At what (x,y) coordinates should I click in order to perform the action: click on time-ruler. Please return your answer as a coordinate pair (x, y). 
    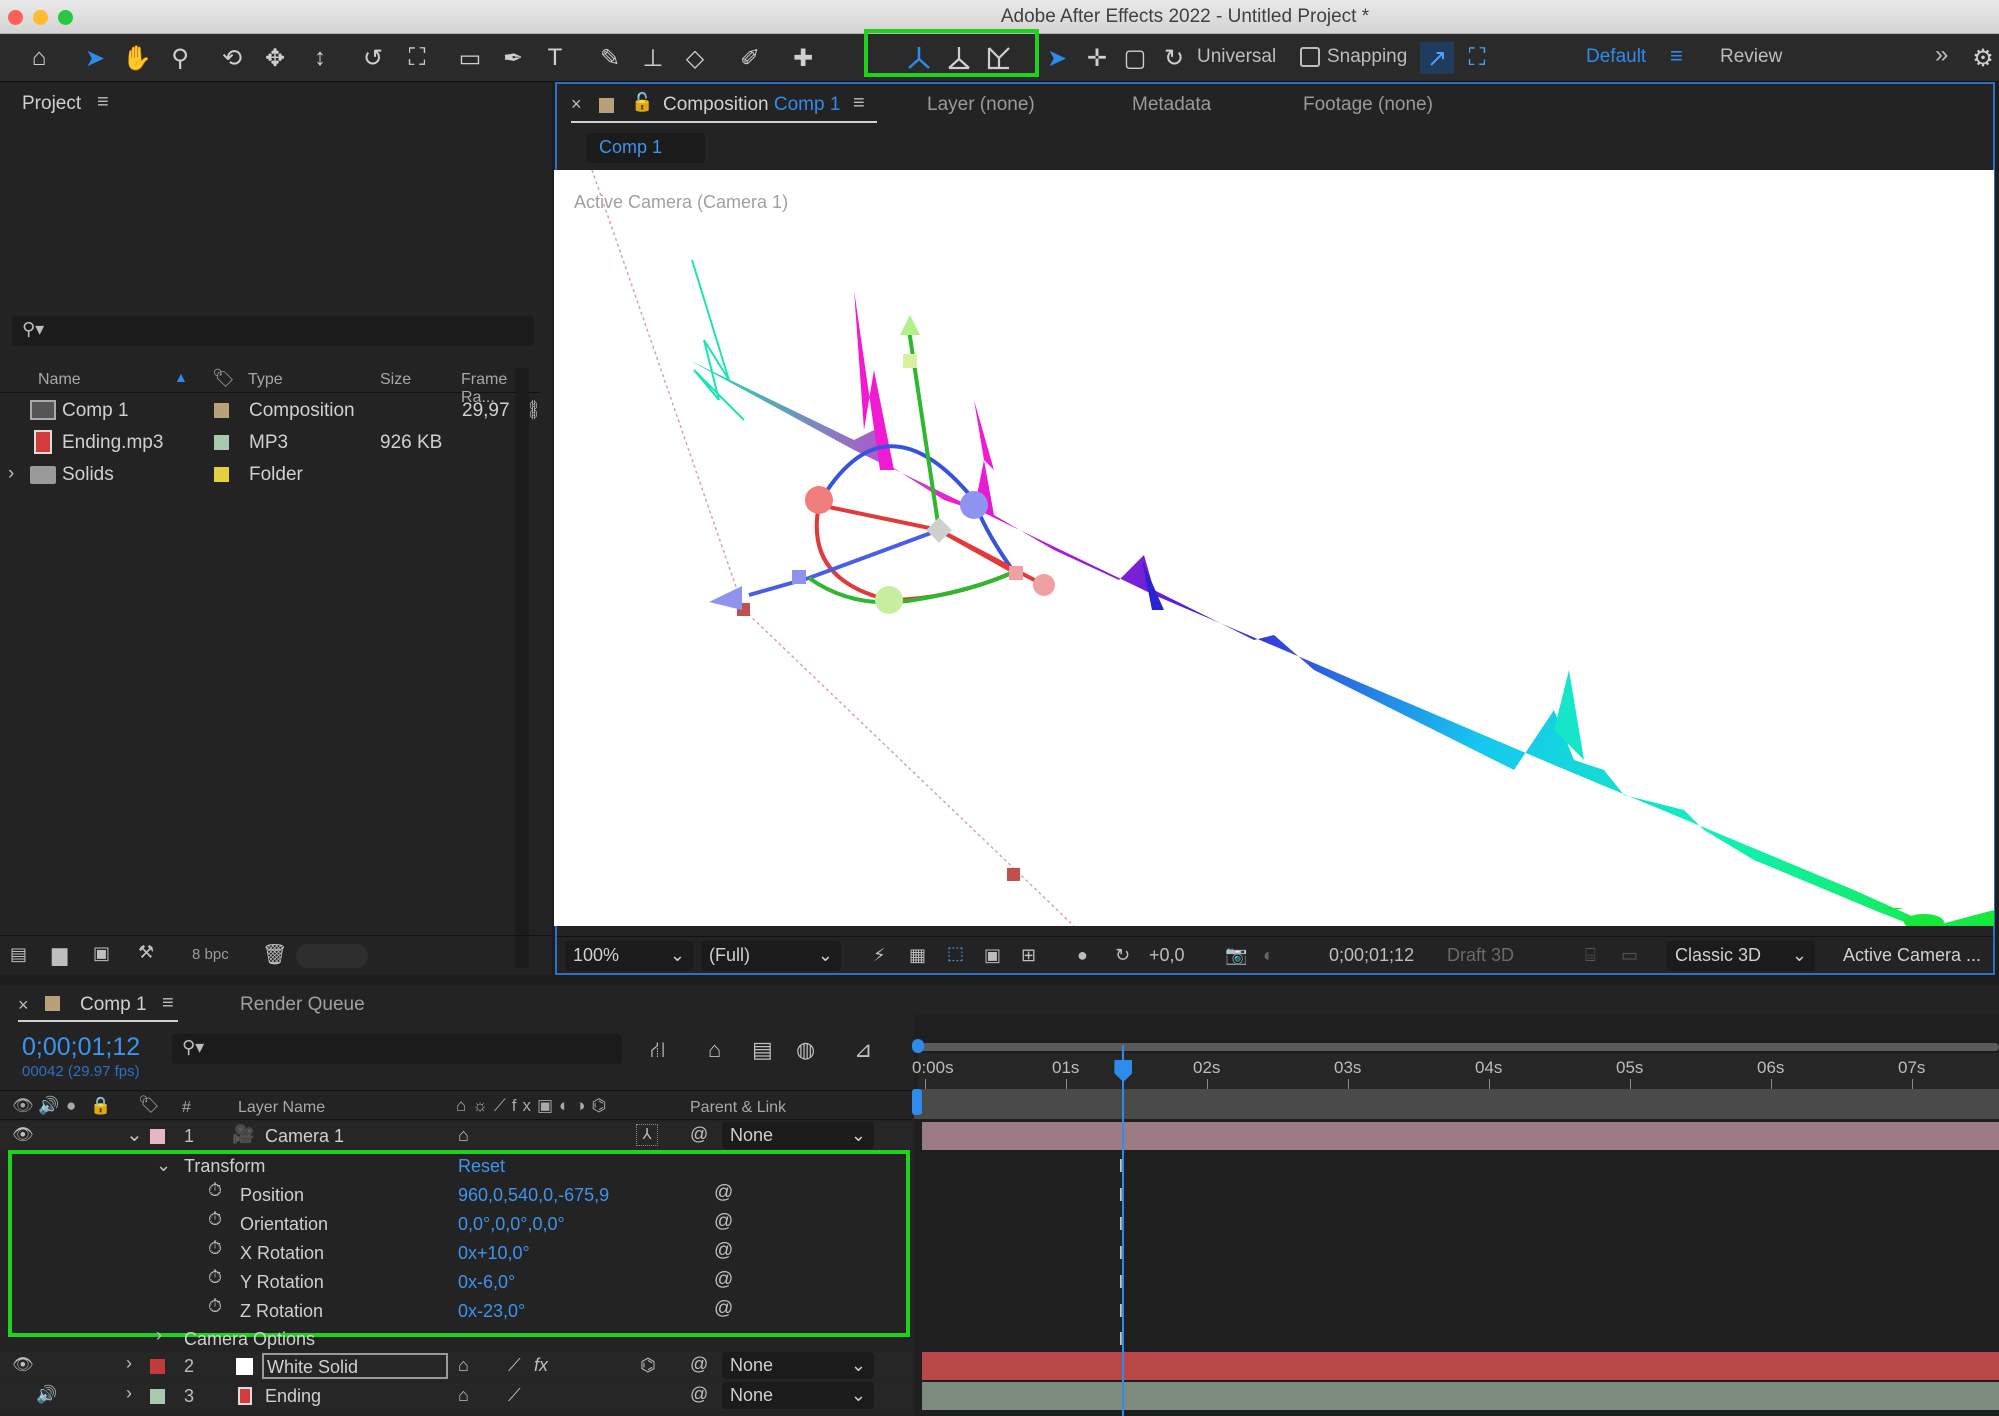
    Looking at the image, I should click on (1458, 1071).